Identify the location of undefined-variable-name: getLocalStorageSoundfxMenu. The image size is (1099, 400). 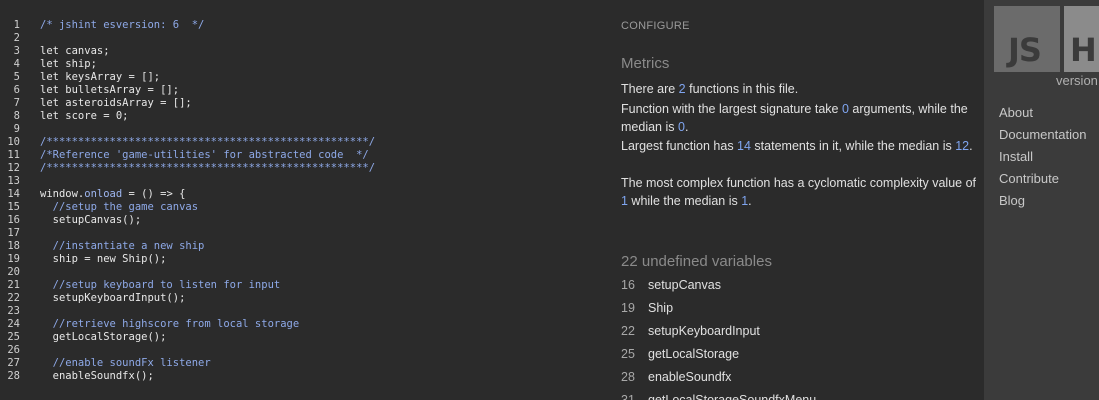
(732, 396).